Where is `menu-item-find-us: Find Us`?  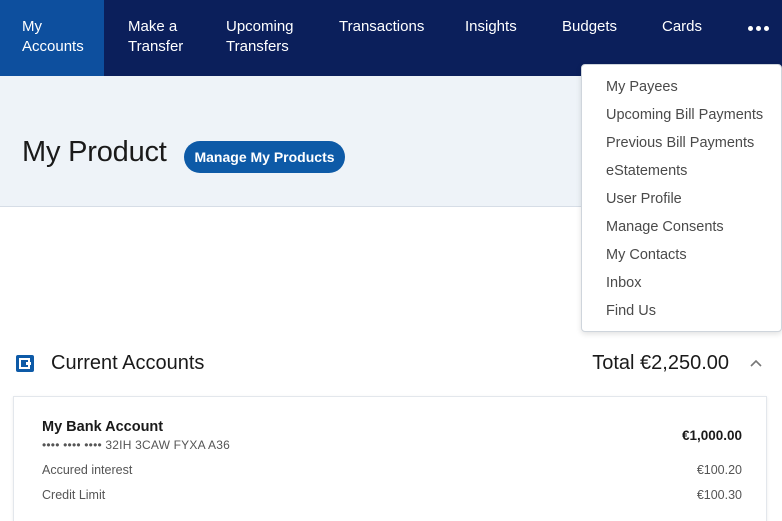 menu-item-find-us: Find Us is located at coordinates (631, 311).